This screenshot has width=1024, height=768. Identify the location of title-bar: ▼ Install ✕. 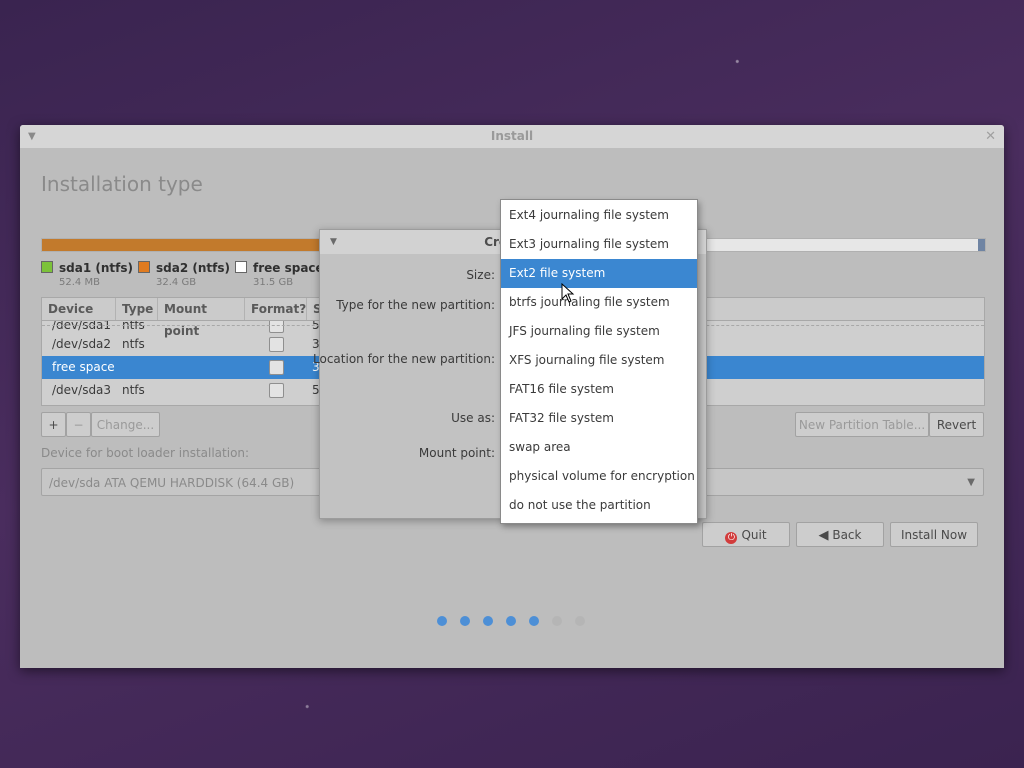
(512, 136).